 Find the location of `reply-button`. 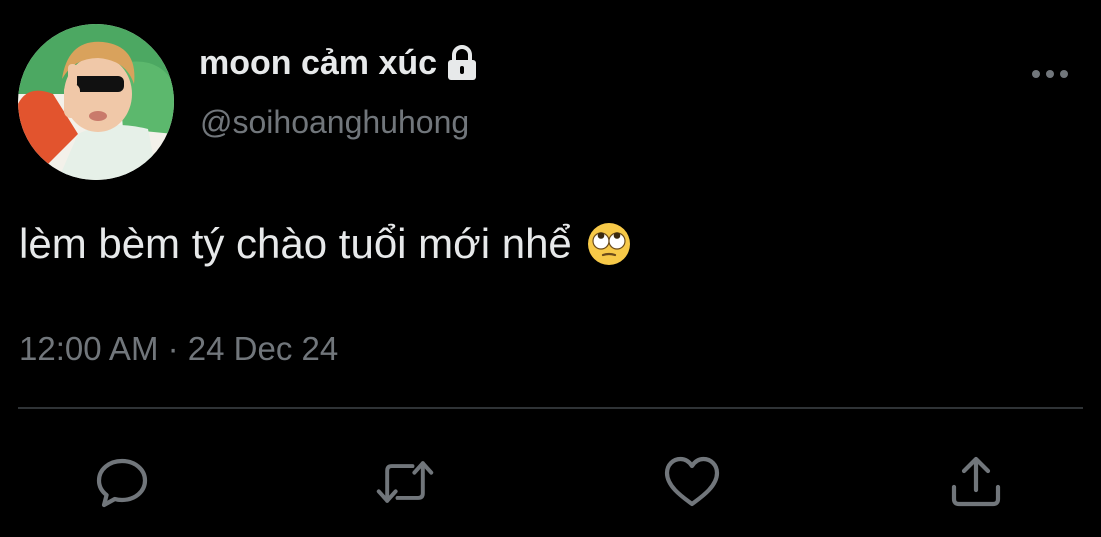

reply-button is located at coordinates (122, 482).